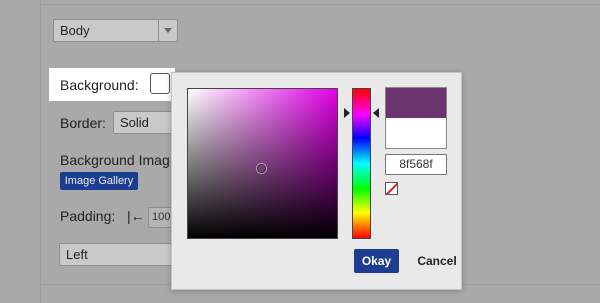  Describe the element at coordinates (75, 30) in the screenshot. I see `element-select-value: Body` at that location.